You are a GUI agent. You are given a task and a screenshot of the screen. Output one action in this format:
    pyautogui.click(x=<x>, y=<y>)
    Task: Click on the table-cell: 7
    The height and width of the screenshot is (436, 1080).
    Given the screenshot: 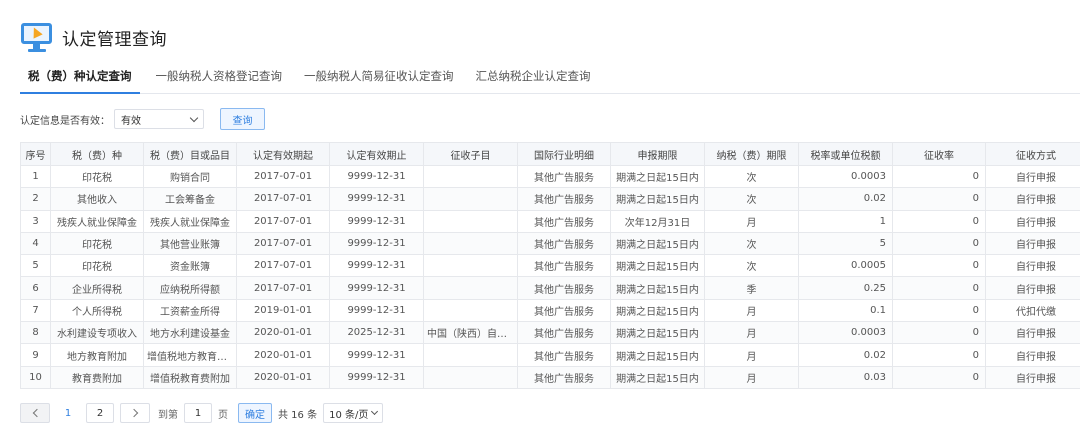 What is the action you would take?
    pyautogui.click(x=35, y=310)
    